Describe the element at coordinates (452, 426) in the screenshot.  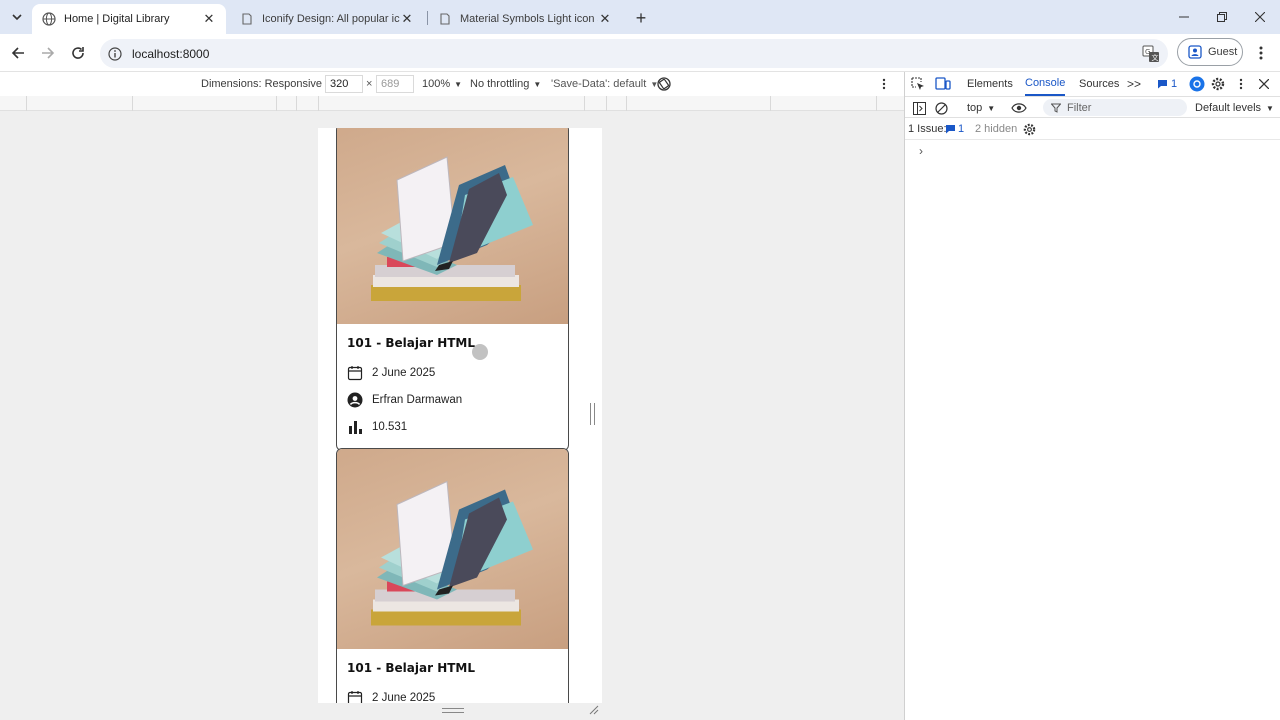
I see `book-views-row: 10.531` at that location.